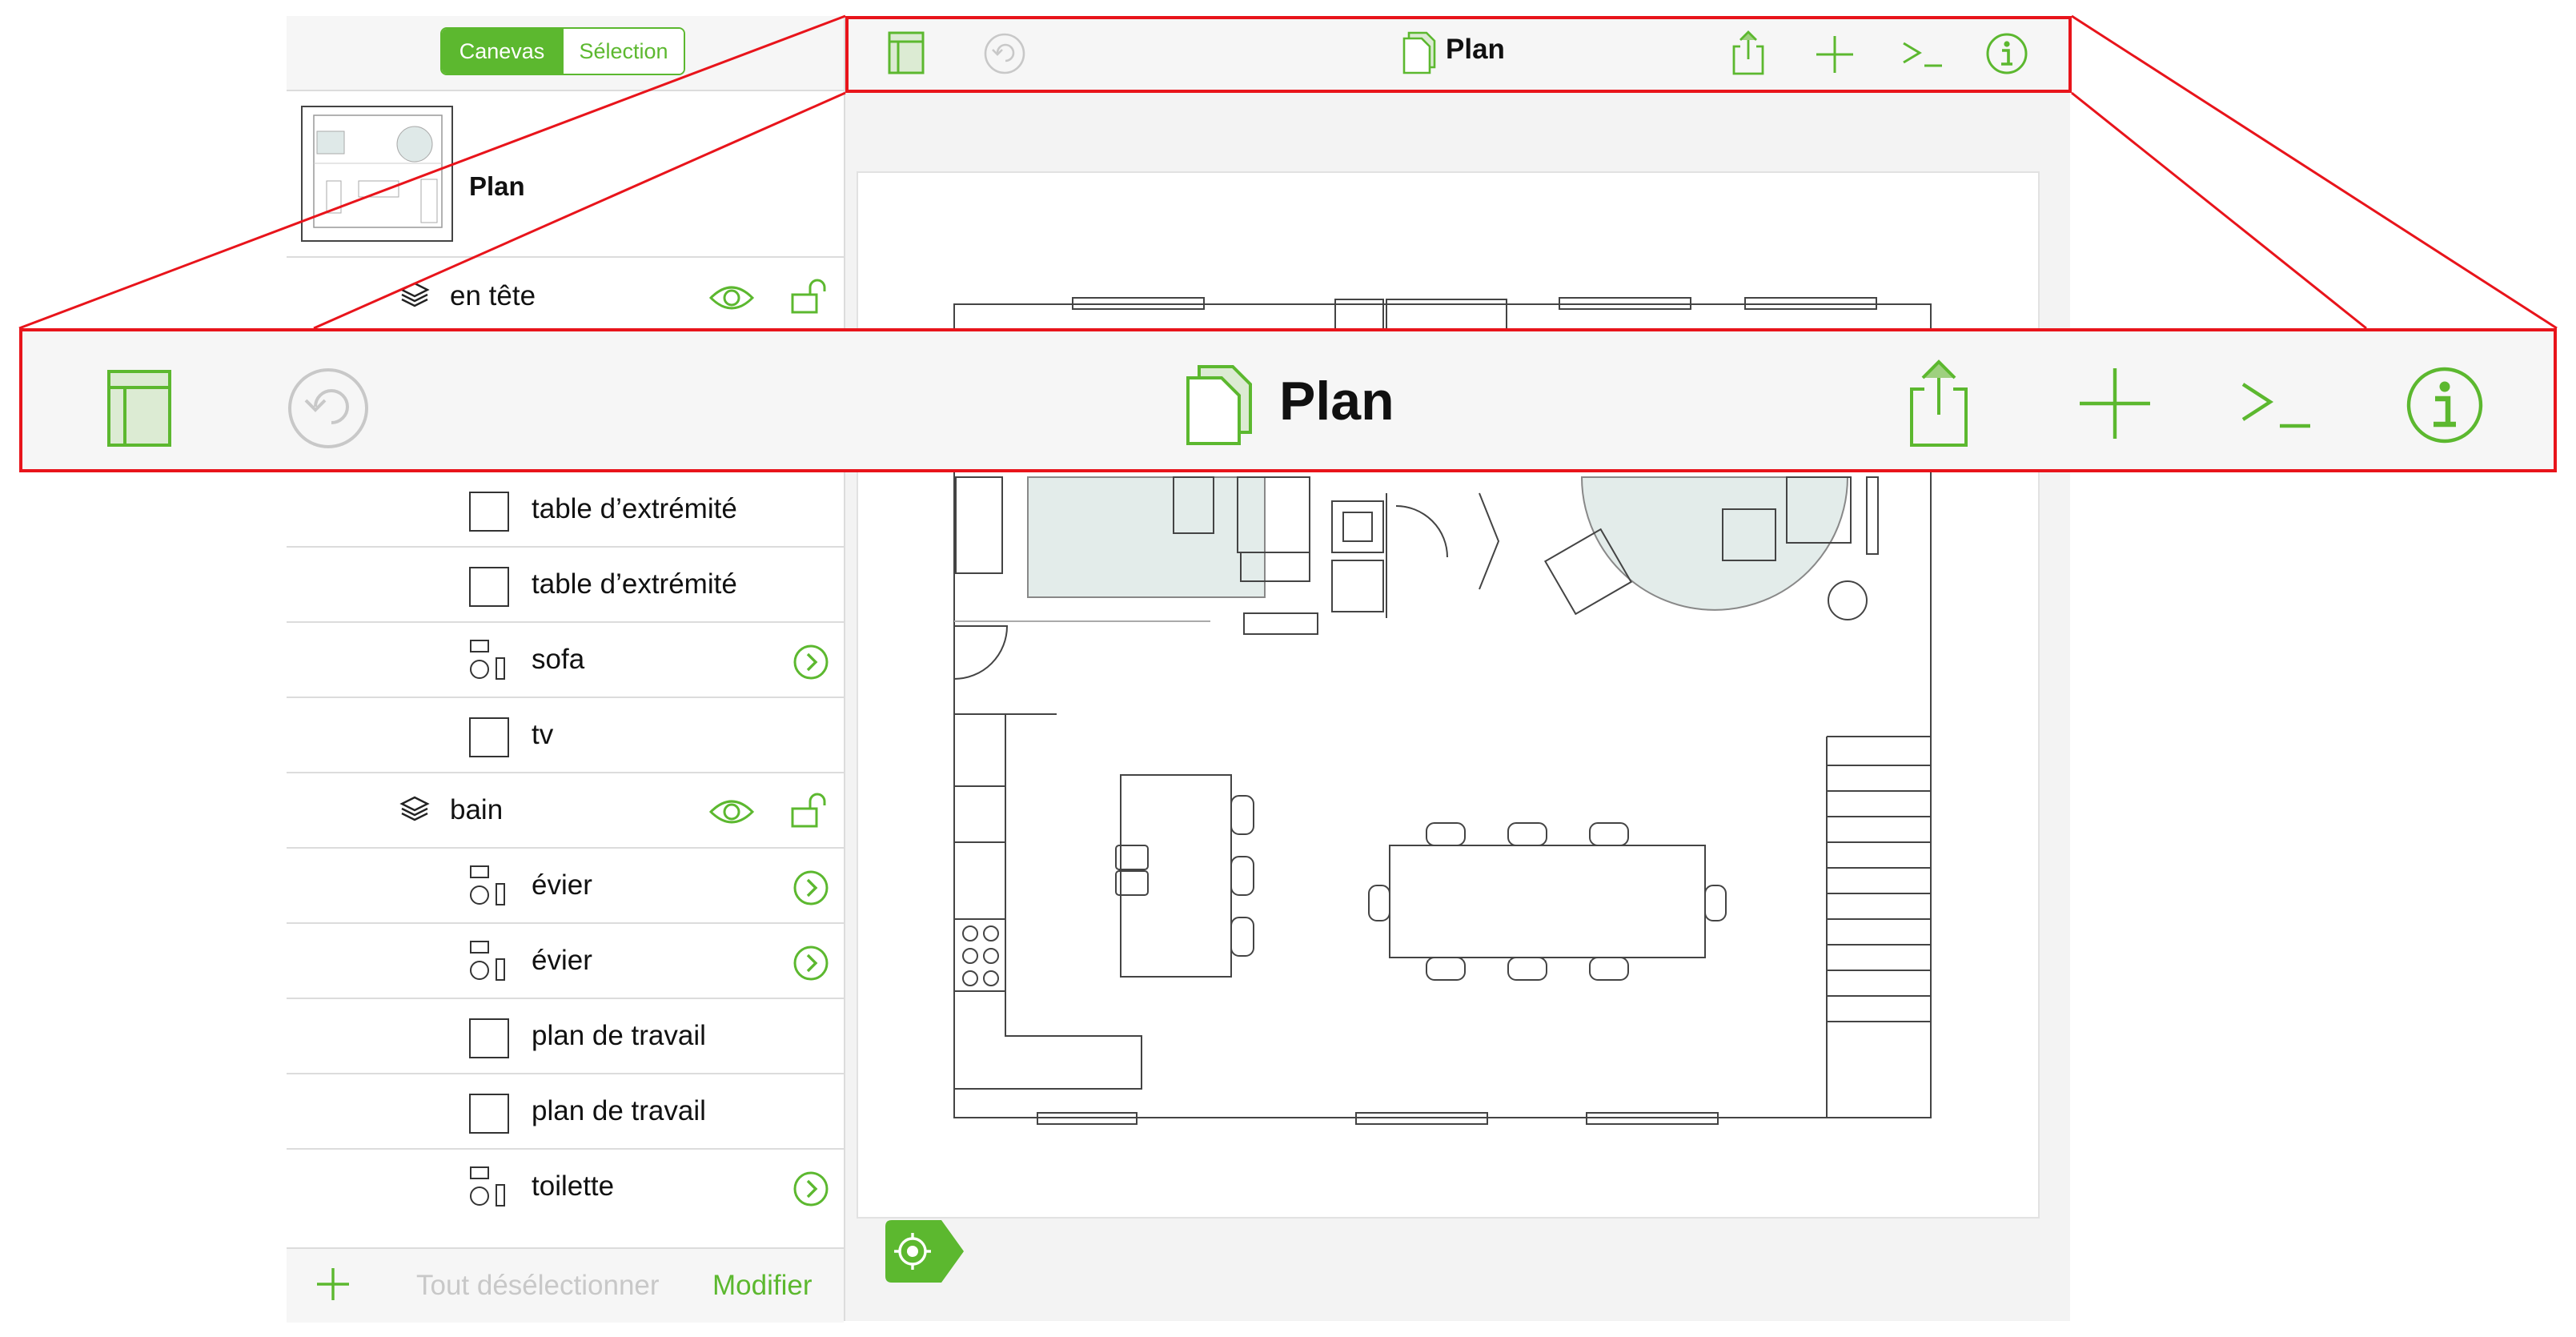 This screenshot has width=2576, height=1337. What do you see at coordinates (543, 734) in the screenshot?
I see `shape-label: tv` at bounding box center [543, 734].